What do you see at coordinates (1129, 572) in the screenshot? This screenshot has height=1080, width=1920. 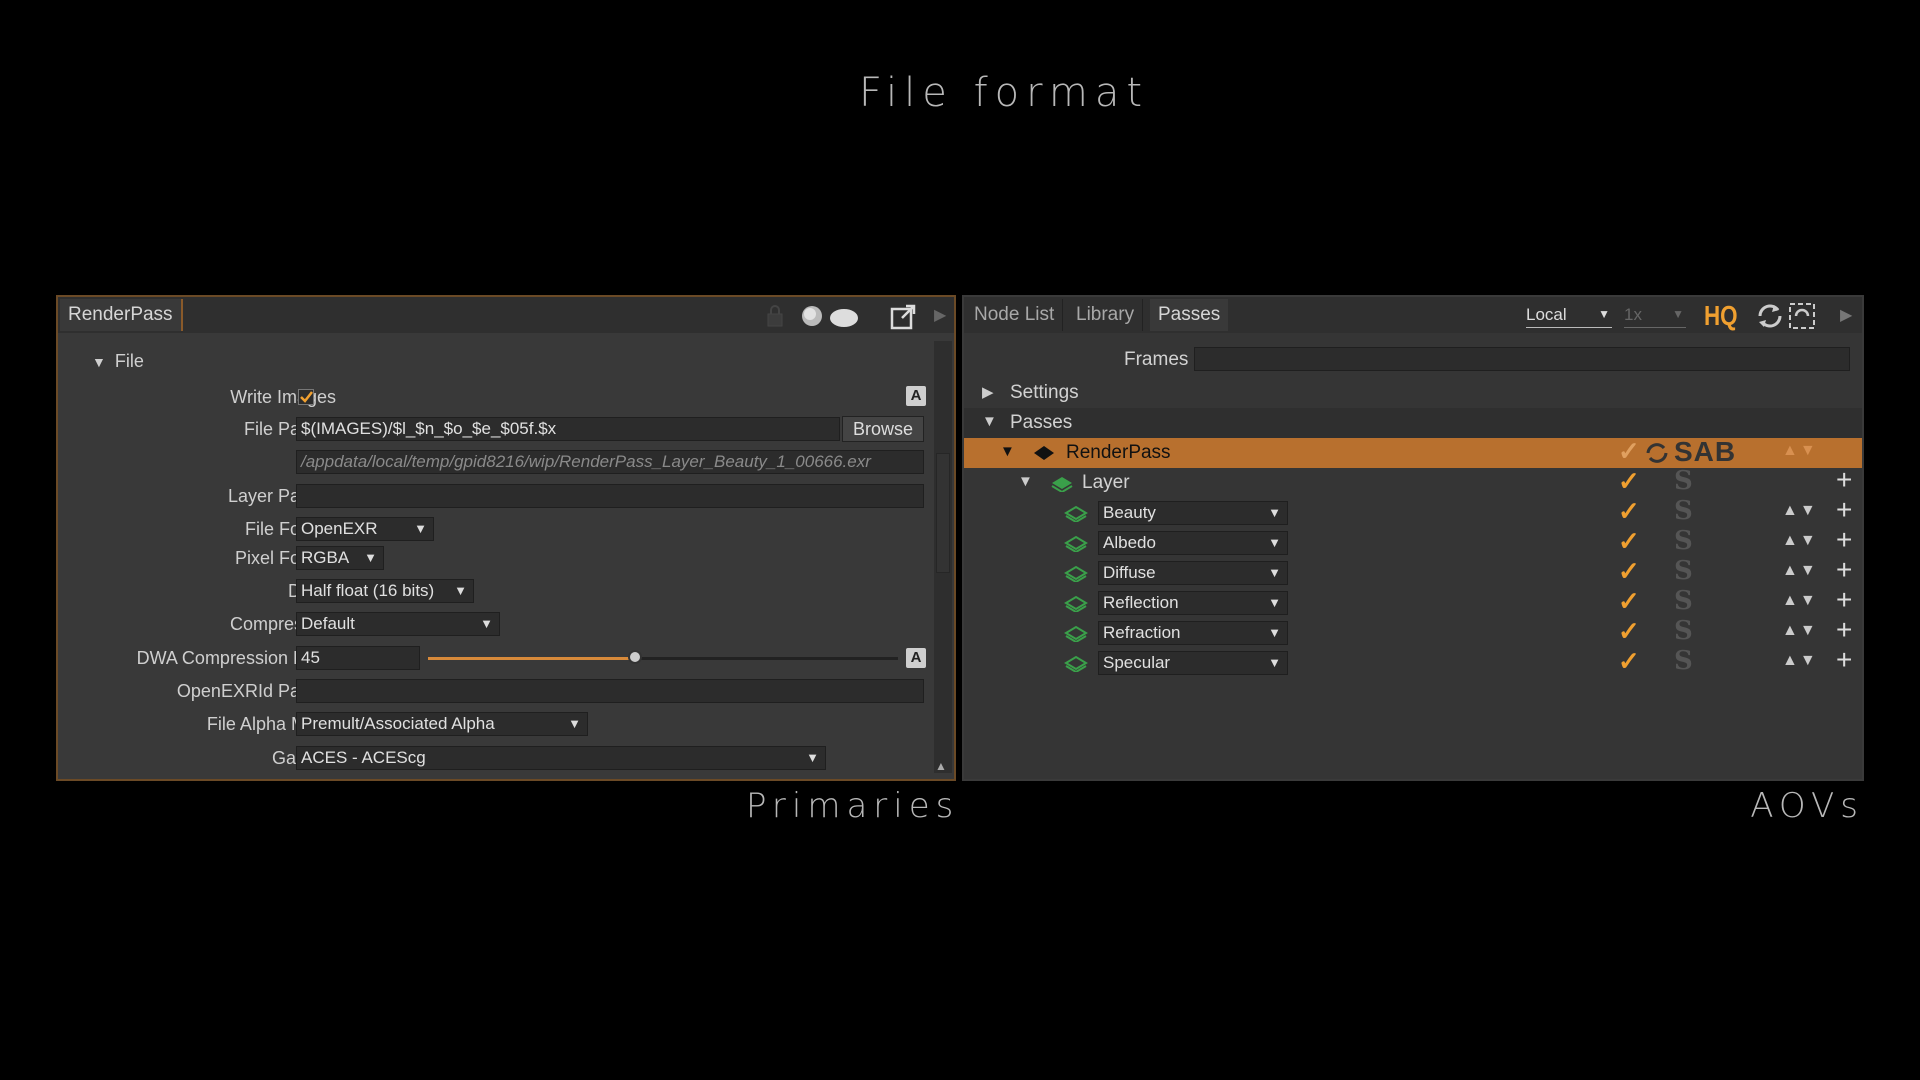 I see `aov-type-value: Diffuse` at bounding box center [1129, 572].